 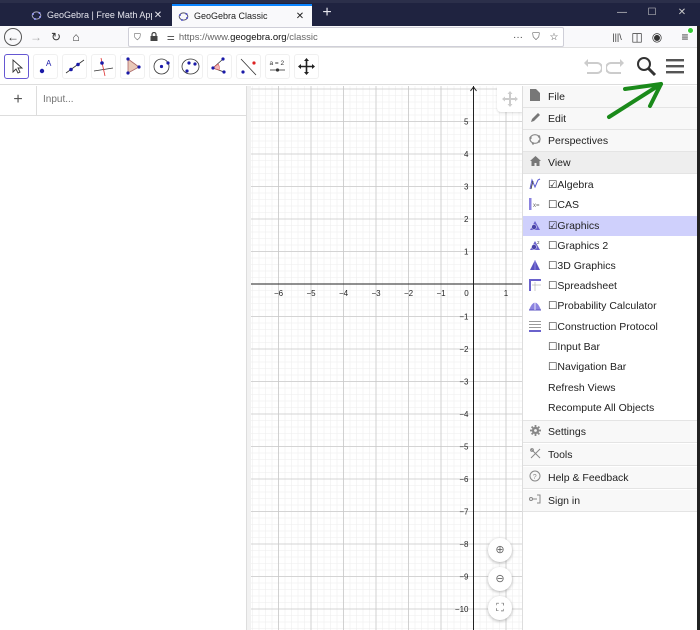 What do you see at coordinates (466, 293) in the screenshot?
I see `x-tick-label: 0` at bounding box center [466, 293].